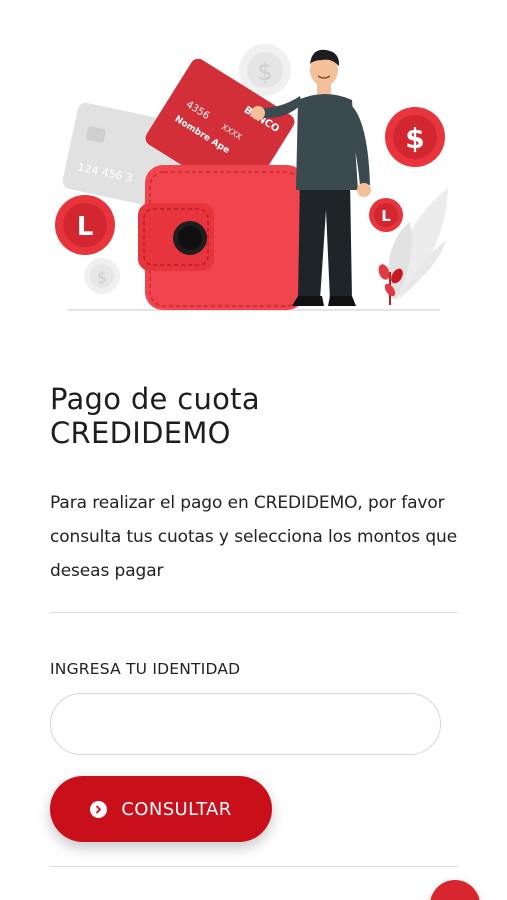 The image size is (507, 900). I want to click on chevron-right-circle-icon, so click(99, 809).